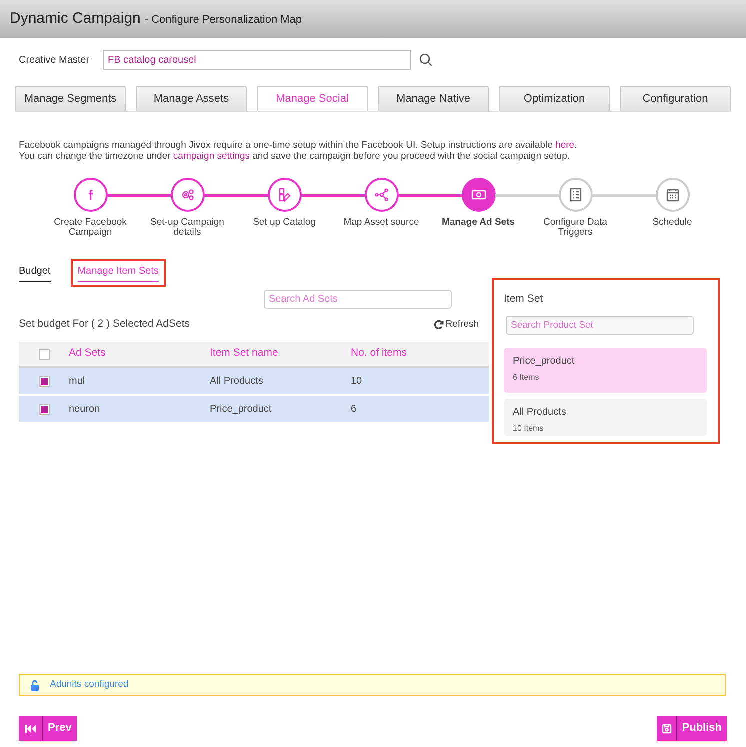 This screenshot has height=747, width=746. I want to click on step-label: Schedule, so click(673, 223).